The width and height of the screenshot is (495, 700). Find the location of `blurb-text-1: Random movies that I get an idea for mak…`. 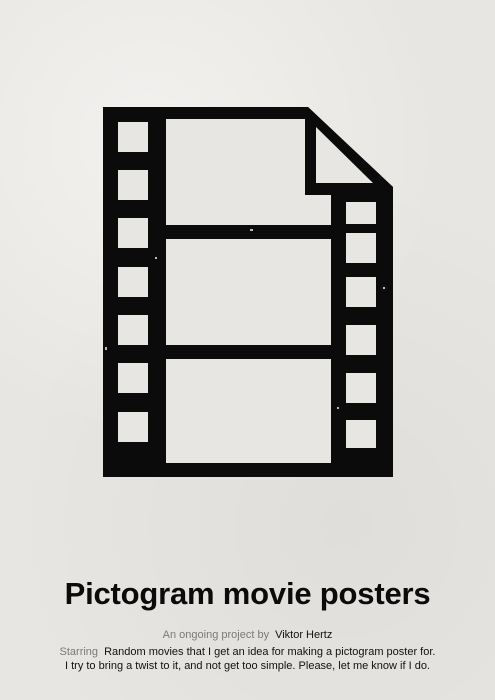

blurb-text-1: Random movies that I get an idea for mak… is located at coordinates (270, 652).